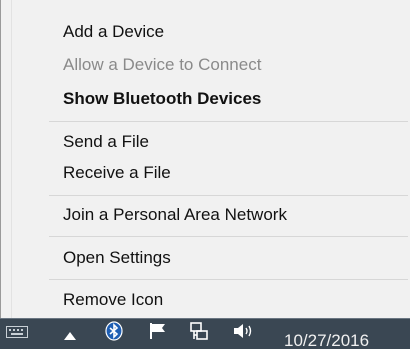  Describe the element at coordinates (11, 159) in the screenshot. I see `menu-gutter` at that location.